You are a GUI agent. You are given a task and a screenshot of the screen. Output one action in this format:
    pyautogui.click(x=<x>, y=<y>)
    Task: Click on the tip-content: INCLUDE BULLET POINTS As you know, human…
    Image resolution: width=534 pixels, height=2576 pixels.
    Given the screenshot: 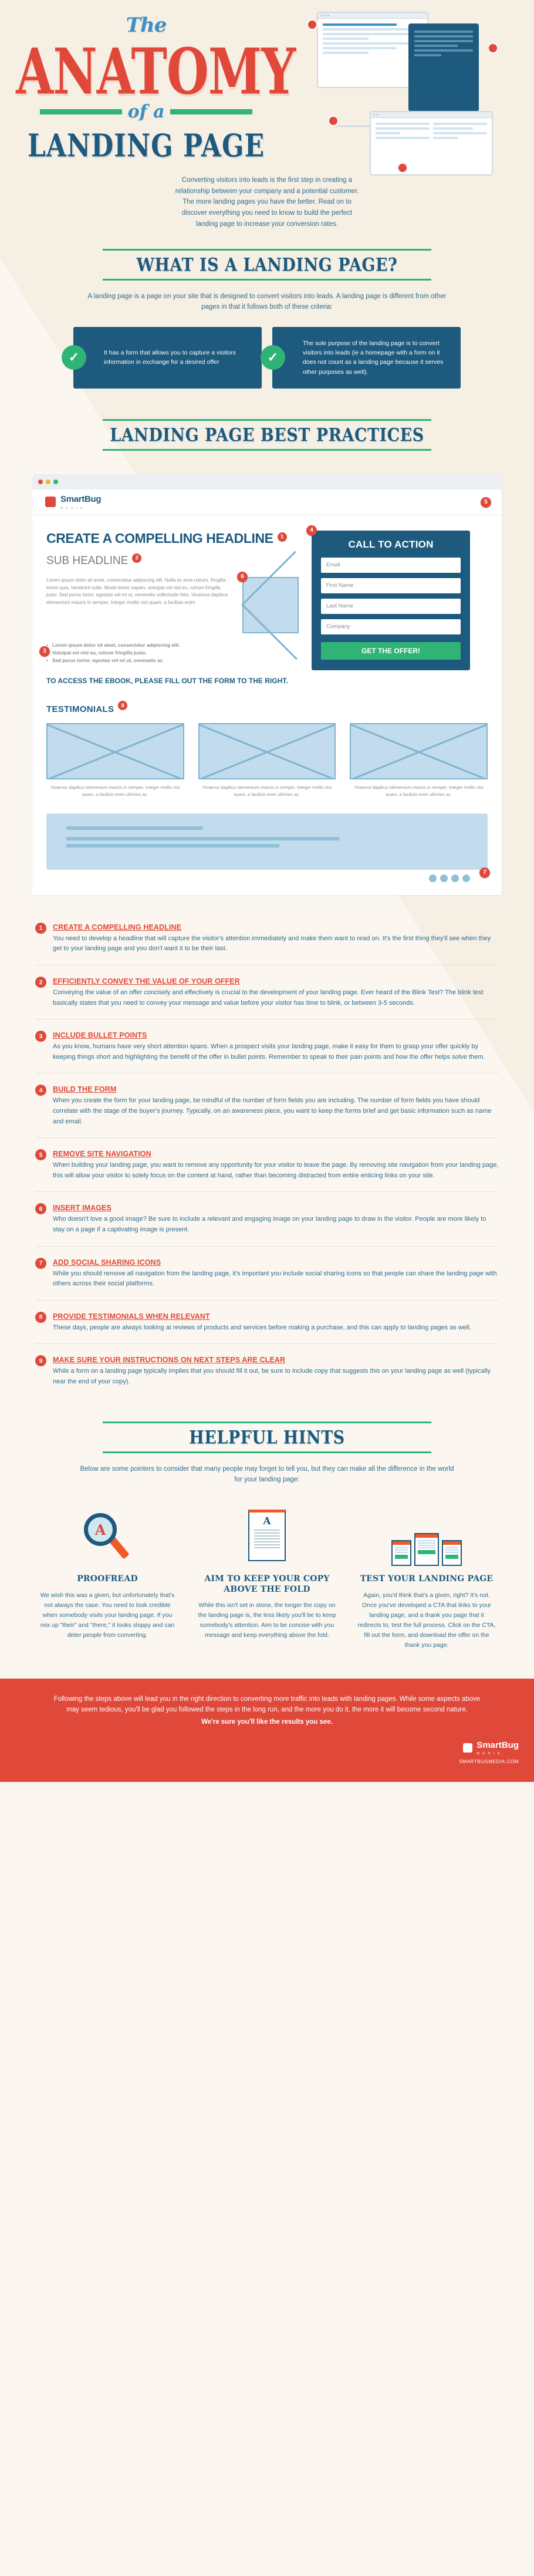 What is the action you would take?
    pyautogui.click(x=276, y=1046)
    